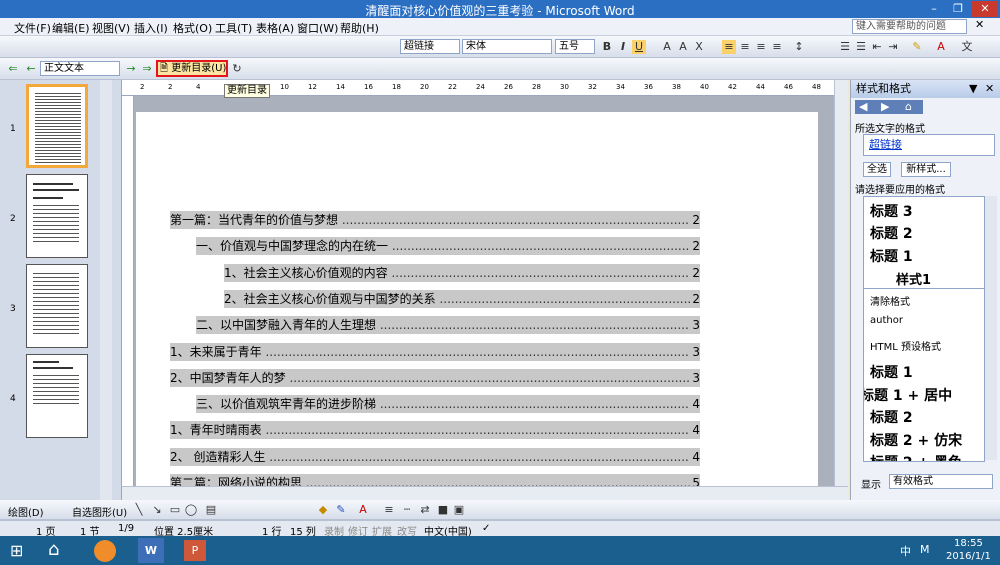 This screenshot has width=1000, height=565. I want to click on rectangle-icon: ▭, so click(175, 510).